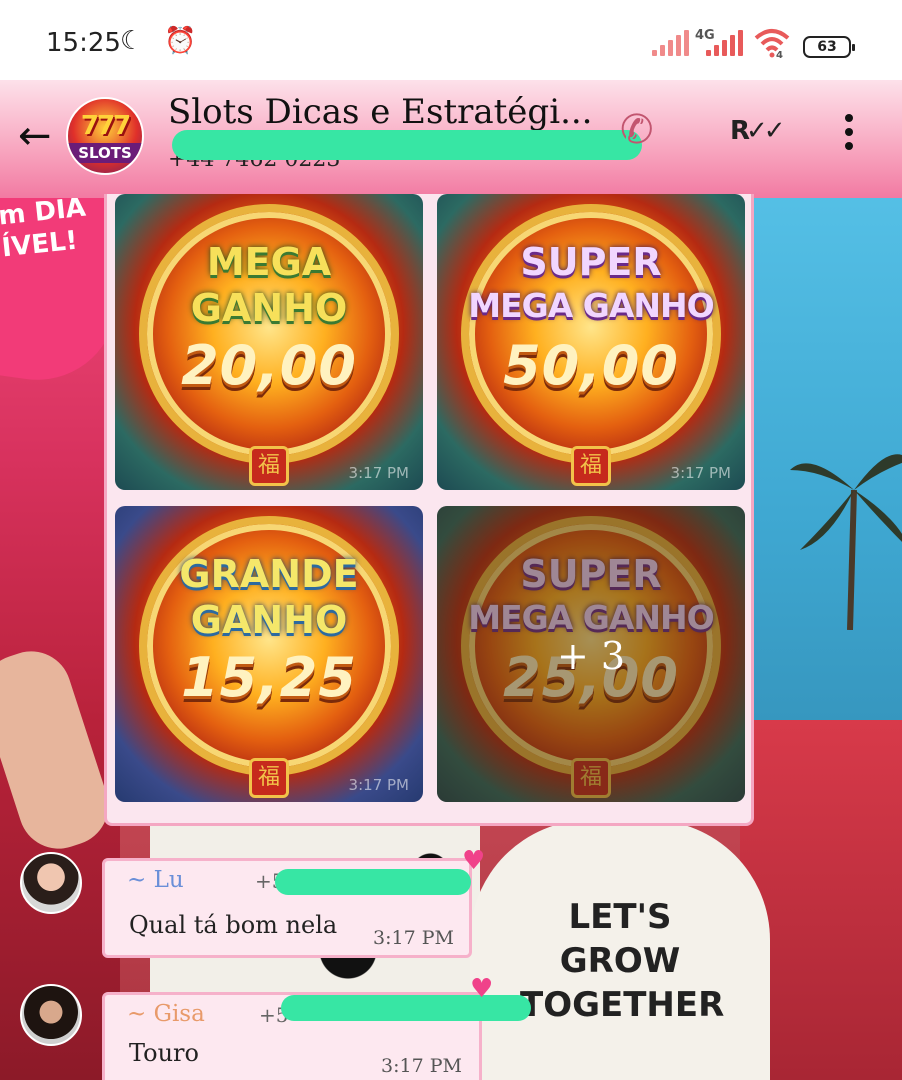  I want to click on tile-amount: 20,00, so click(269, 365).